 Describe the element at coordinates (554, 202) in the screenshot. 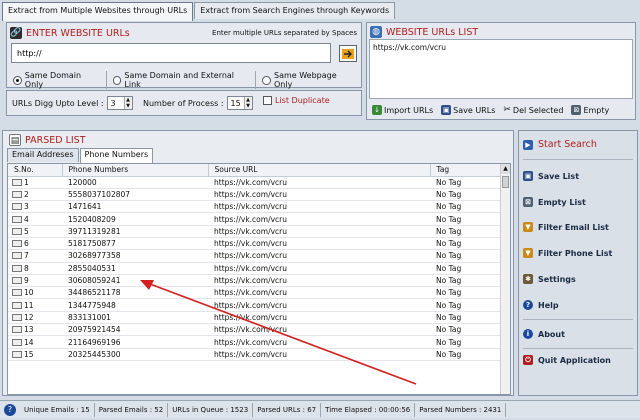

I see `empty-list-button: ⊠ Empty List` at that location.